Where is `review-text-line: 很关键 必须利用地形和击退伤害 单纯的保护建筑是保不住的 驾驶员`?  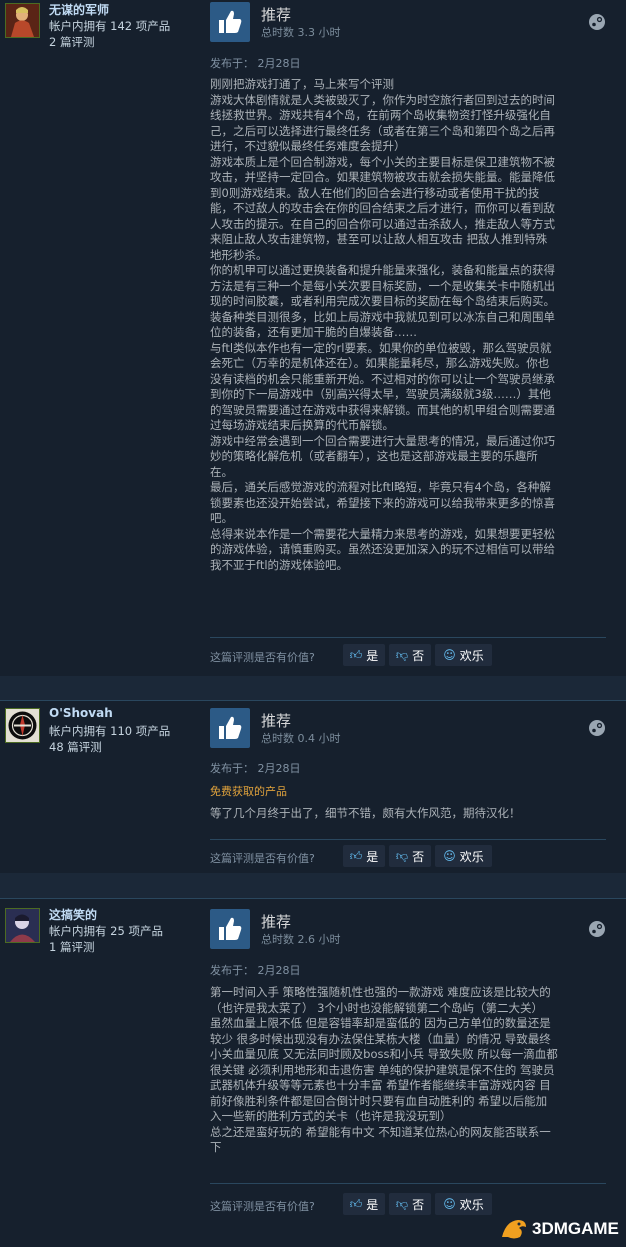
review-text-line: 很关键 必须利用地形和击退伤害 单纯的保护建筑是保不住的 驾驶员 is located at coordinates (382, 1069).